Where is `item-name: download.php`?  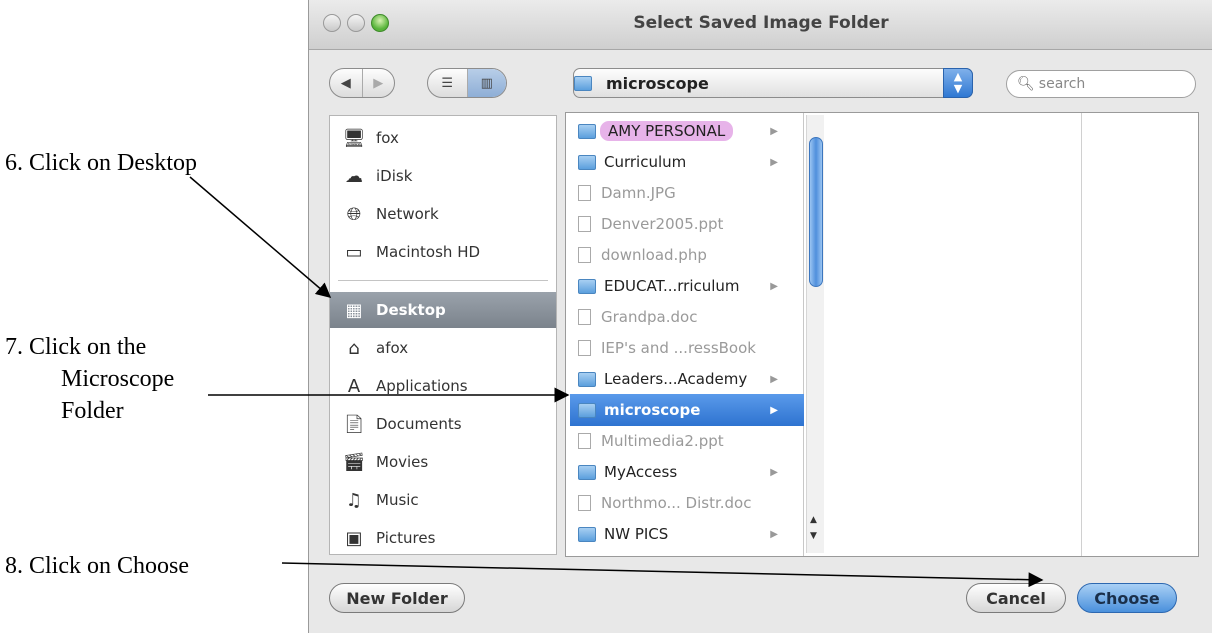
item-name: download.php is located at coordinates (654, 255).